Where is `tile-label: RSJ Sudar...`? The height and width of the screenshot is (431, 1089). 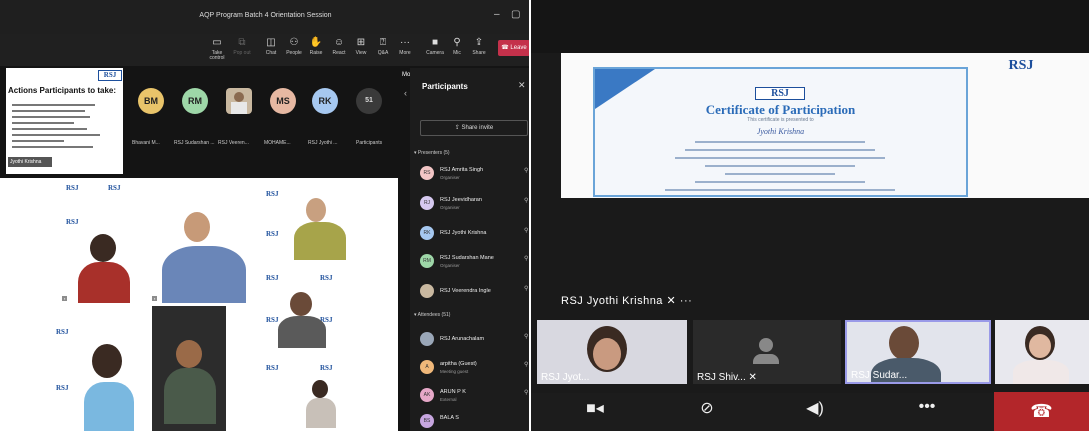
tile-label: RSJ Sudar... is located at coordinates (879, 375).